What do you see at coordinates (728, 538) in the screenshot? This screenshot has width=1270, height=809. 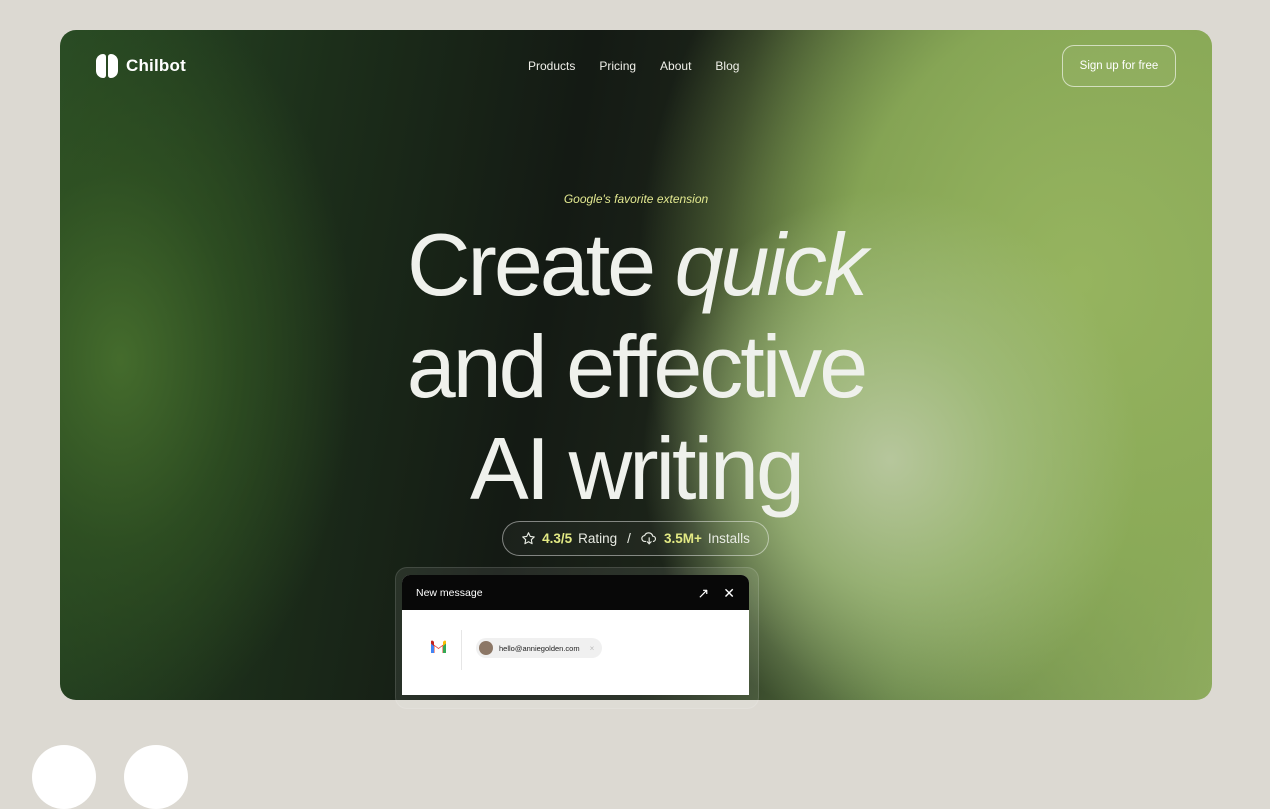 I see `installs-label: Installs` at bounding box center [728, 538].